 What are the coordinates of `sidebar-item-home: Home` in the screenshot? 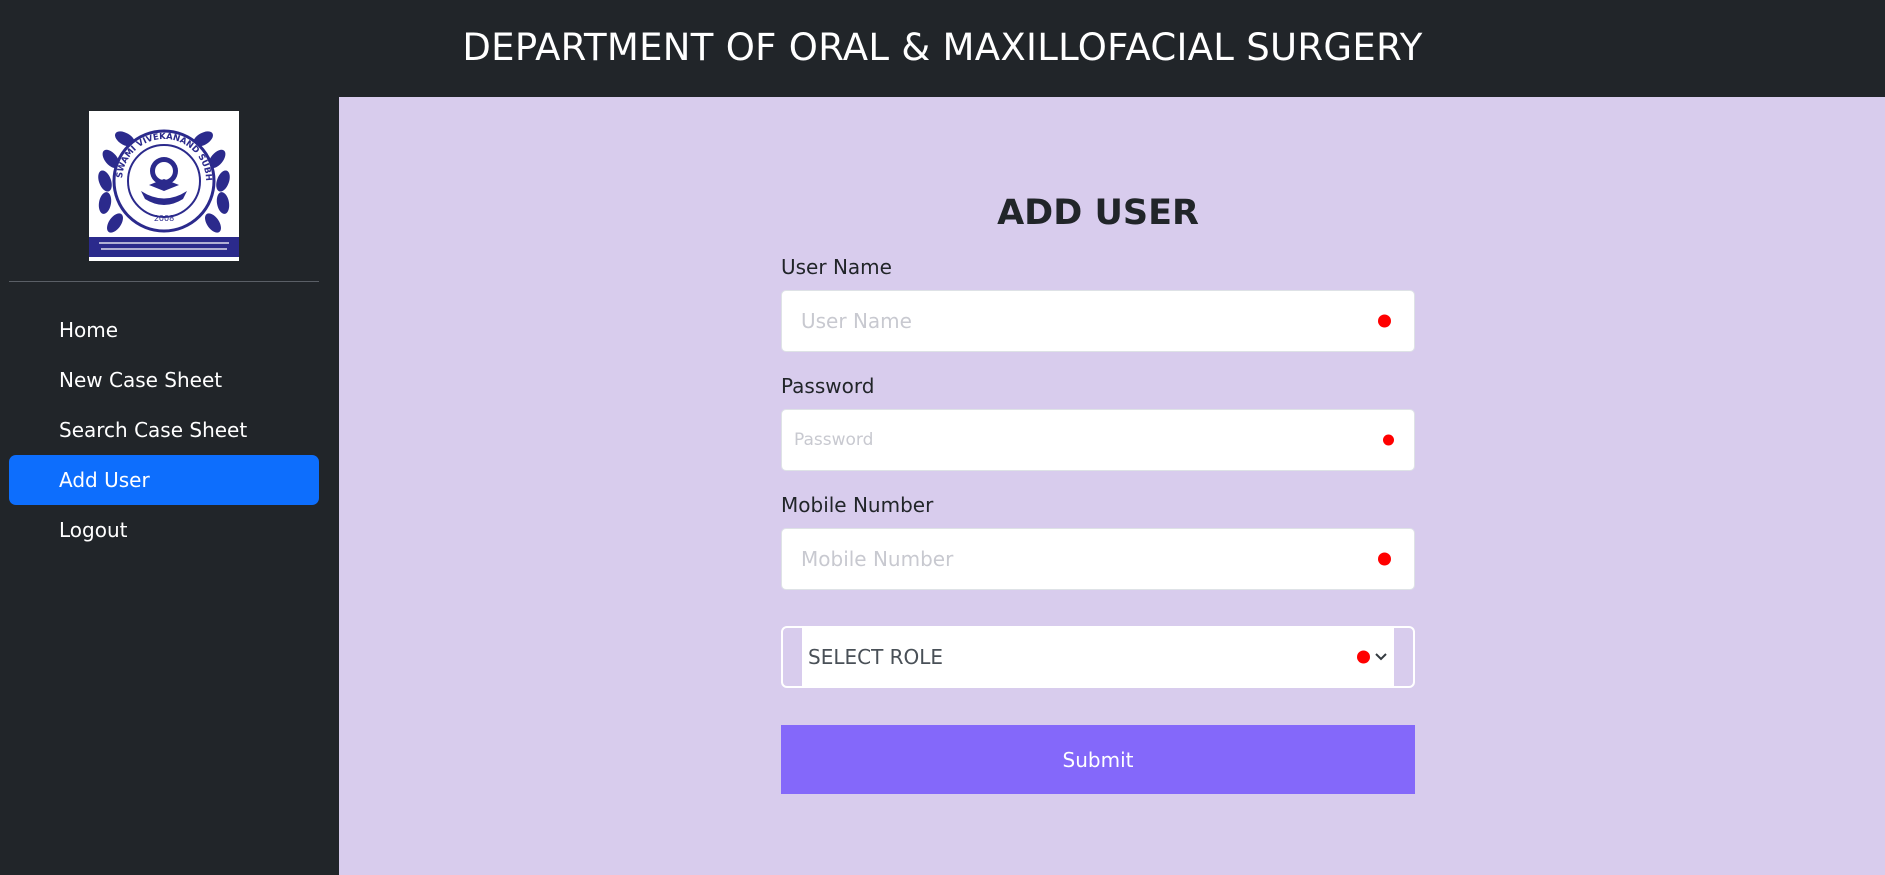 It's located at (164, 330).